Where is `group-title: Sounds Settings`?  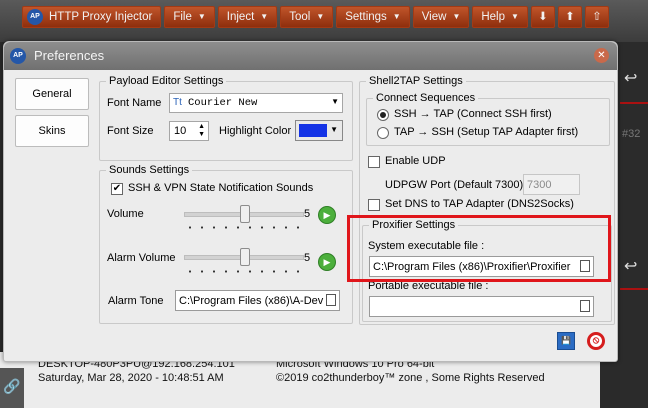
group-title: Sounds Settings is located at coordinates (149, 170).